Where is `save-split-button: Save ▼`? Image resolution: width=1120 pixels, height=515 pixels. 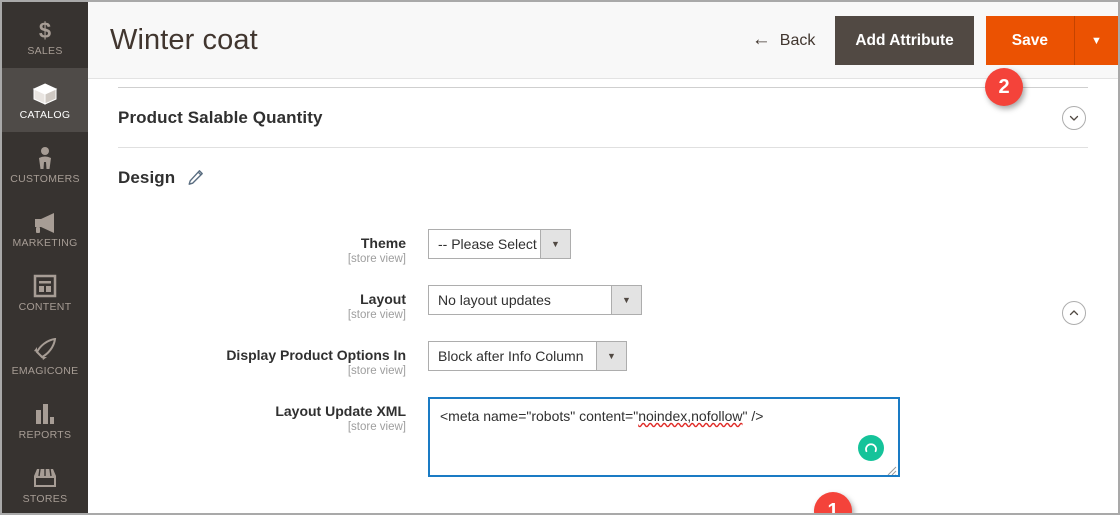
save-split-button: Save ▼ is located at coordinates (1051, 40).